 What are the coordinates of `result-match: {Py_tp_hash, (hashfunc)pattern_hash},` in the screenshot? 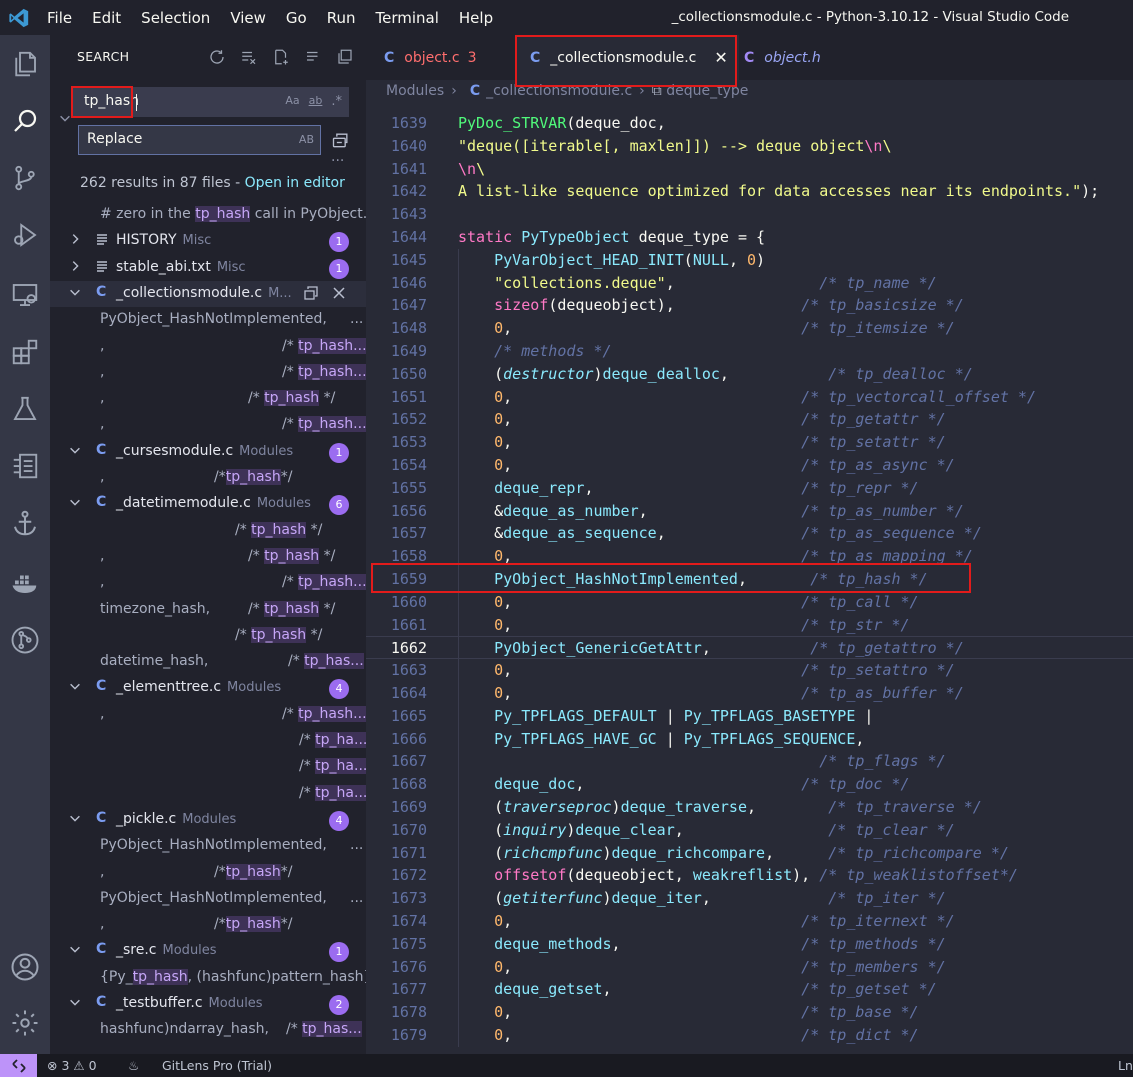 It's located at (208, 978).